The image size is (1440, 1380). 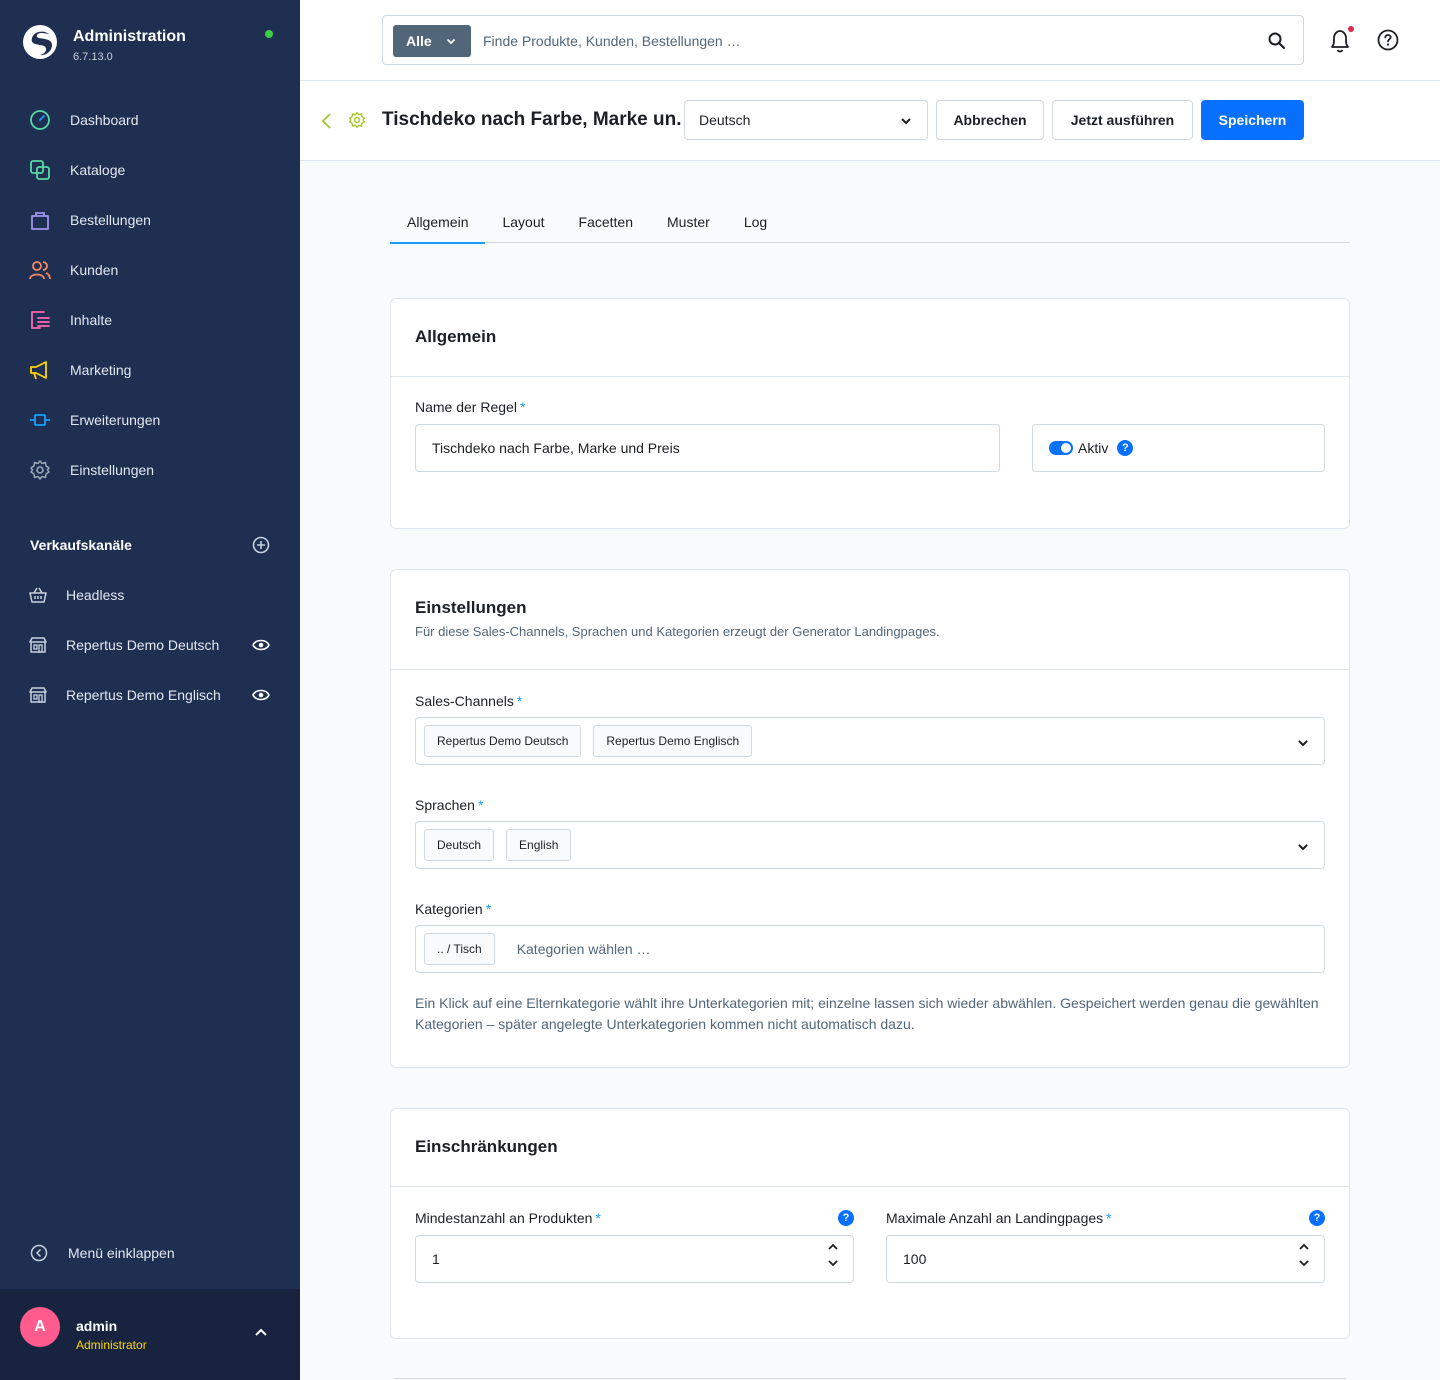 What do you see at coordinates (523, 221) in the screenshot?
I see `tab-layout: Layout` at bounding box center [523, 221].